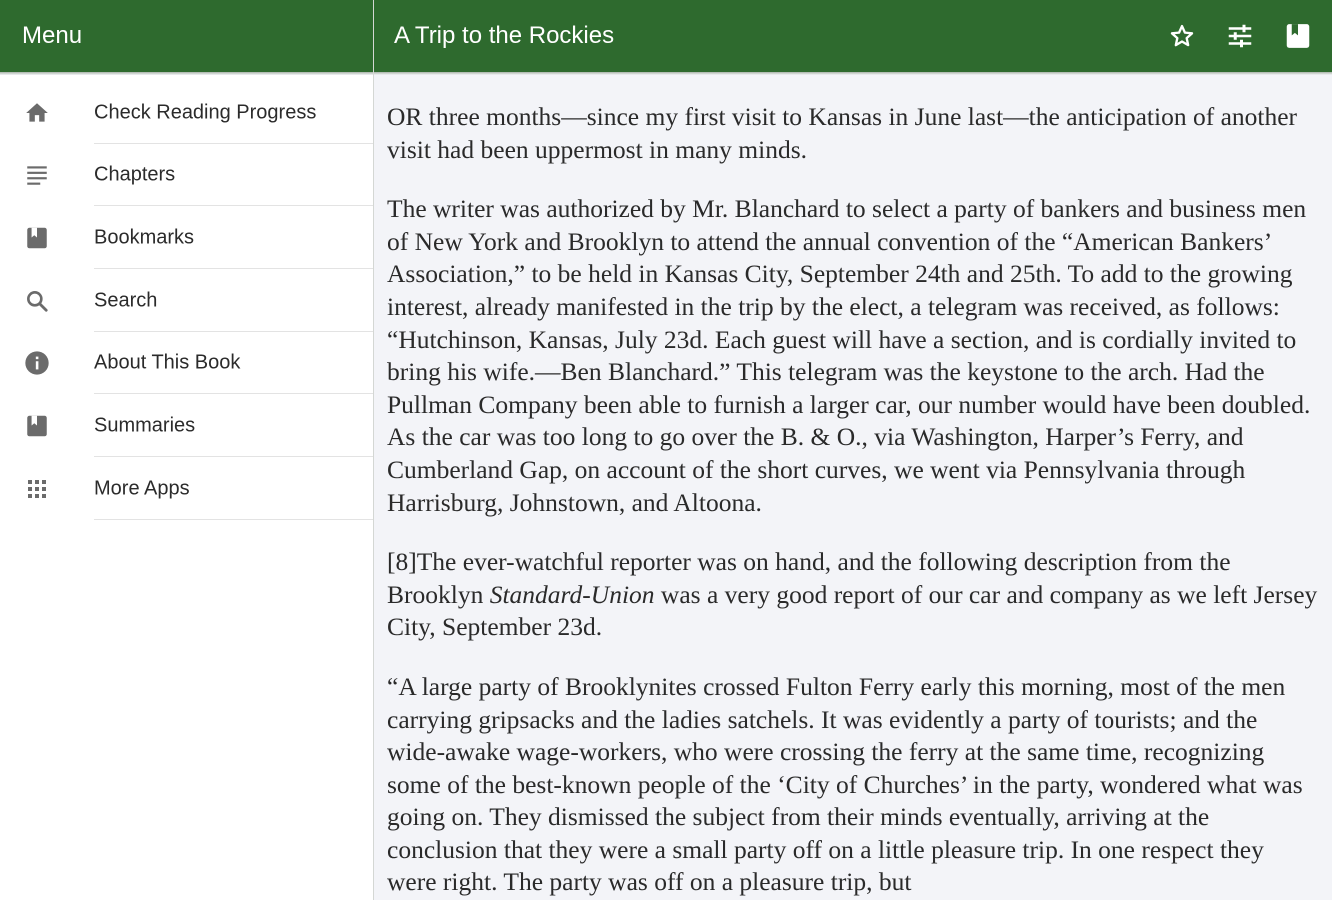 The image size is (1332, 900). I want to click on sidebar-item-bookmarks: Bookmarks, so click(186, 238).